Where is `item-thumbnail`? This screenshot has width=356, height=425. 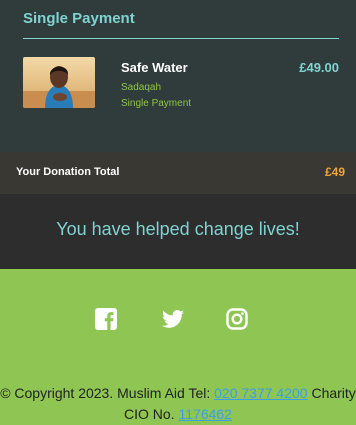 item-thumbnail is located at coordinates (59, 82).